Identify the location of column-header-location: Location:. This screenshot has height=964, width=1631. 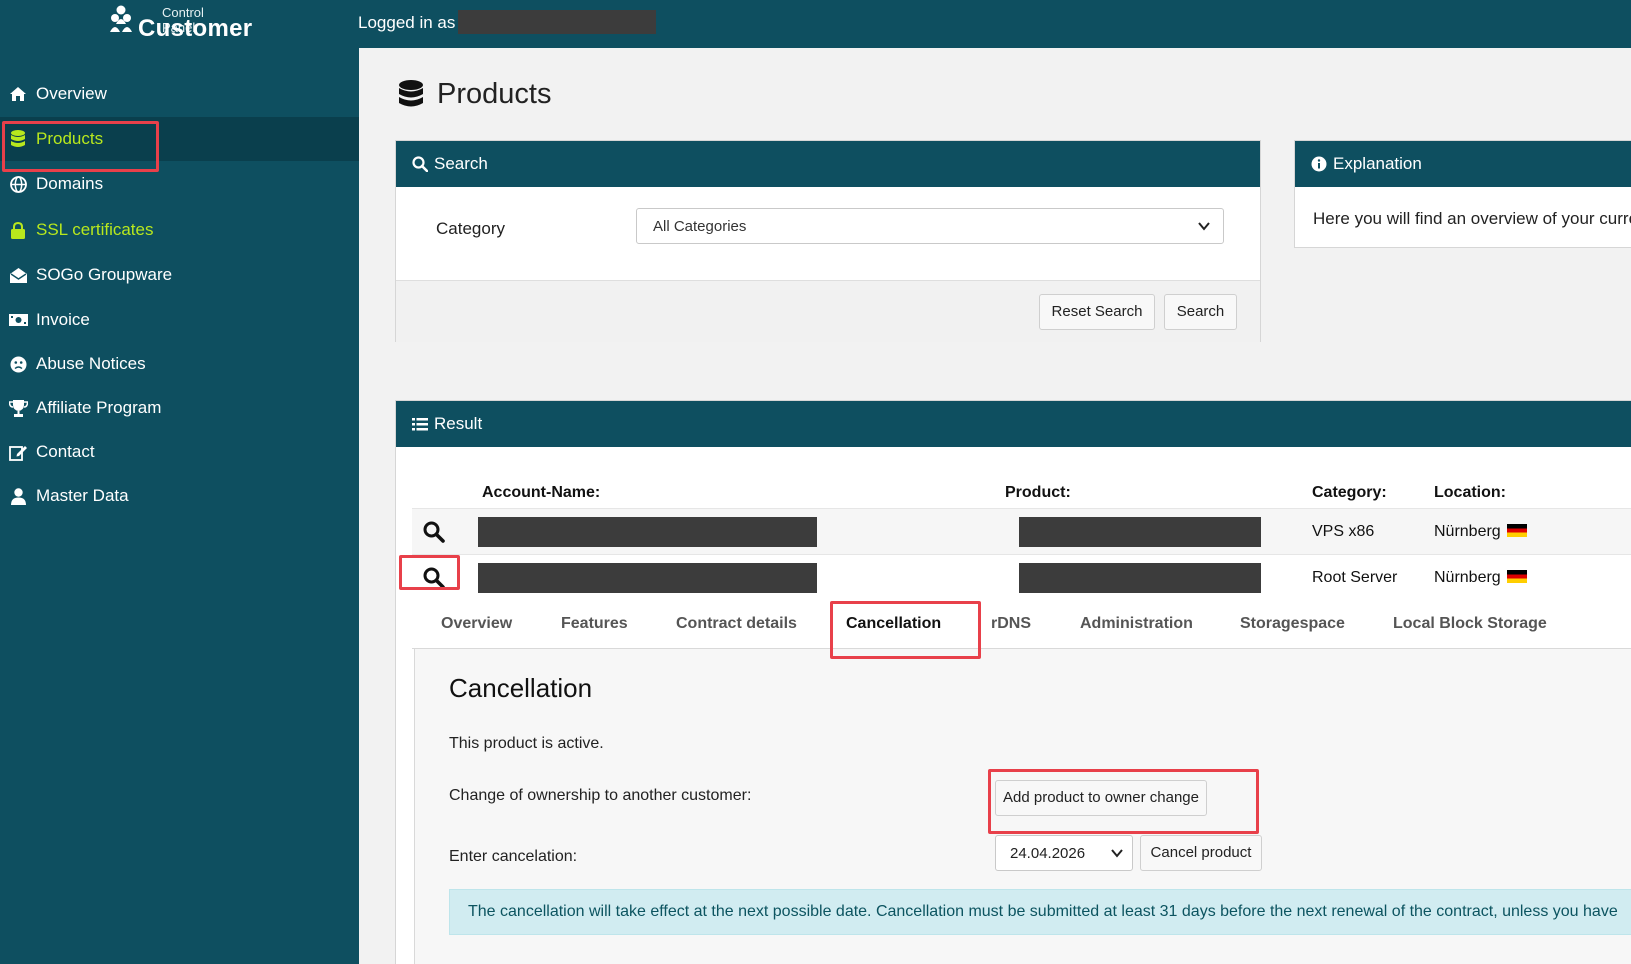
(1470, 493).